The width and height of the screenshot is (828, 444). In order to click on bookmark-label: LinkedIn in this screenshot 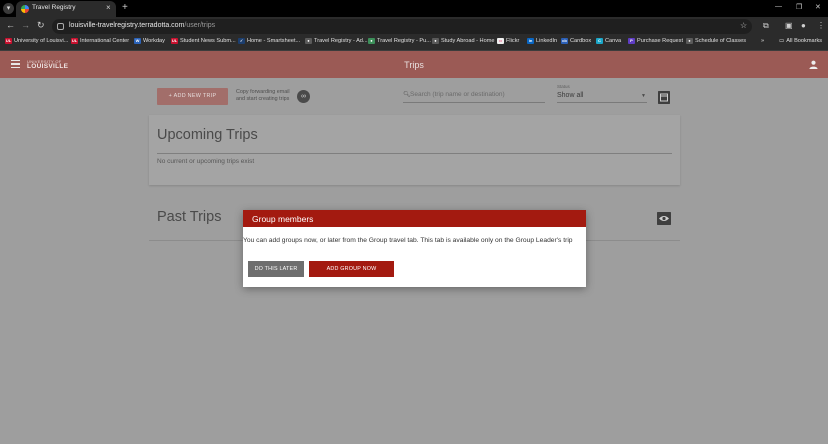, I will do `click(547, 41)`.